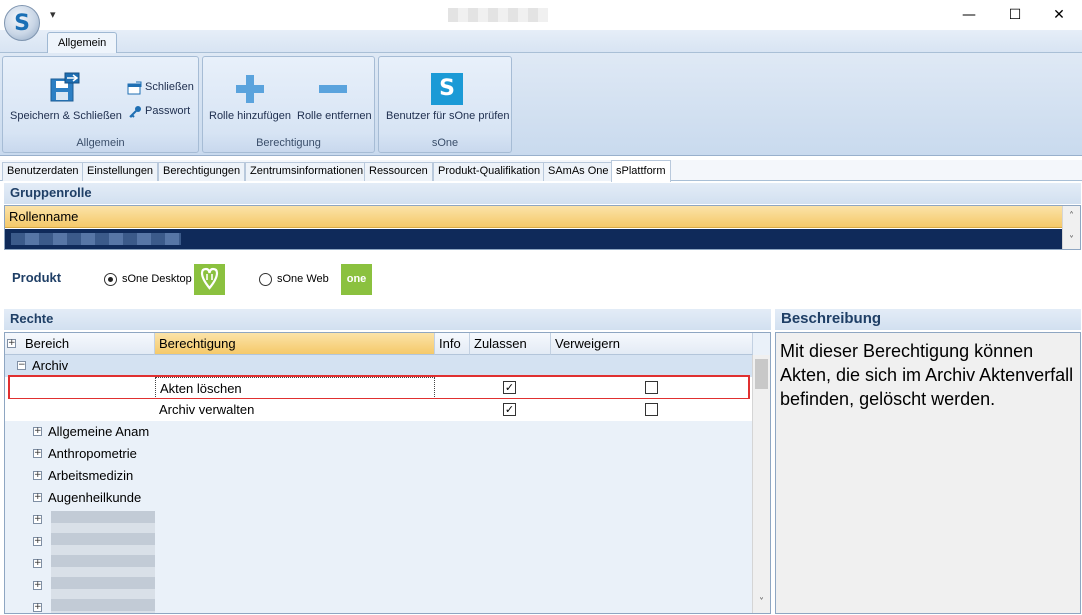  I want to click on add-role-button: Rolle hinzufügen, so click(250, 98).